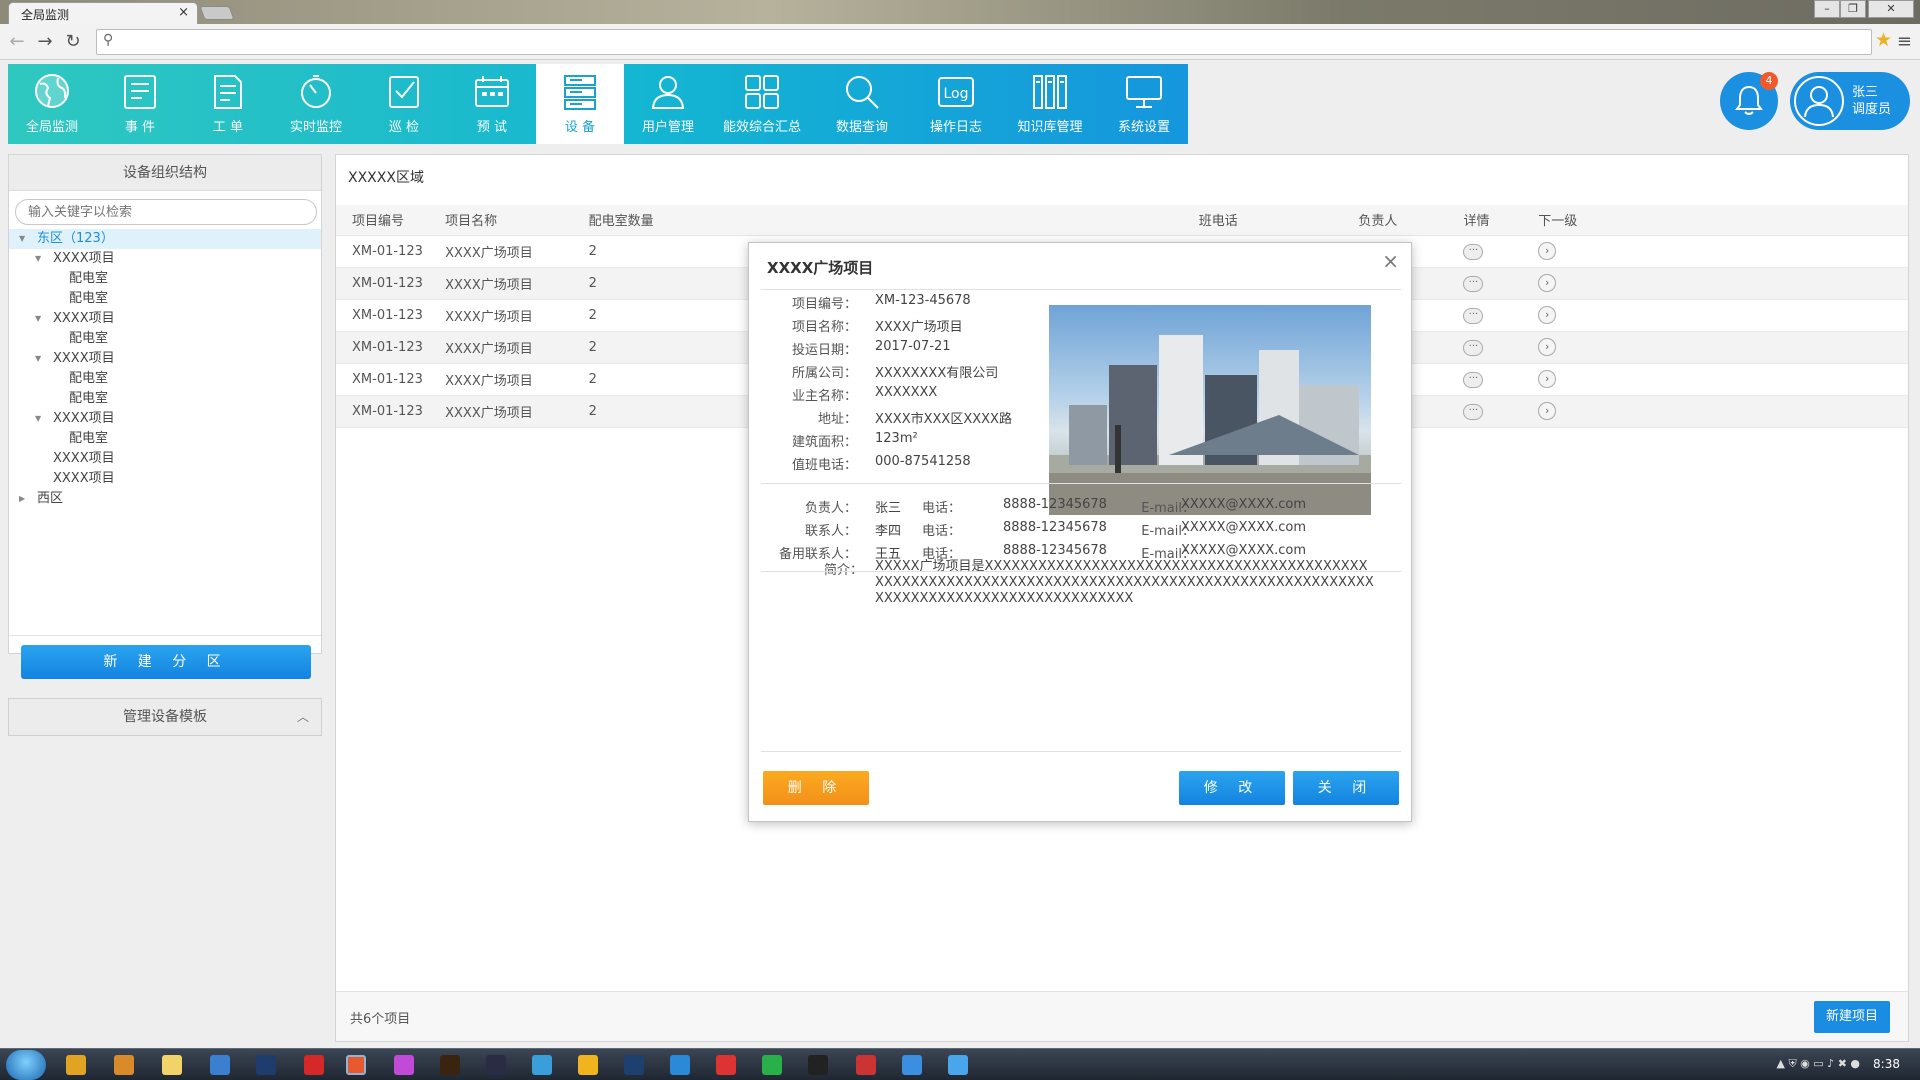 Image resolution: width=1920 pixels, height=1080 pixels. What do you see at coordinates (517, 220) in the screenshot?
I see `column-header: 项目名称` at bounding box center [517, 220].